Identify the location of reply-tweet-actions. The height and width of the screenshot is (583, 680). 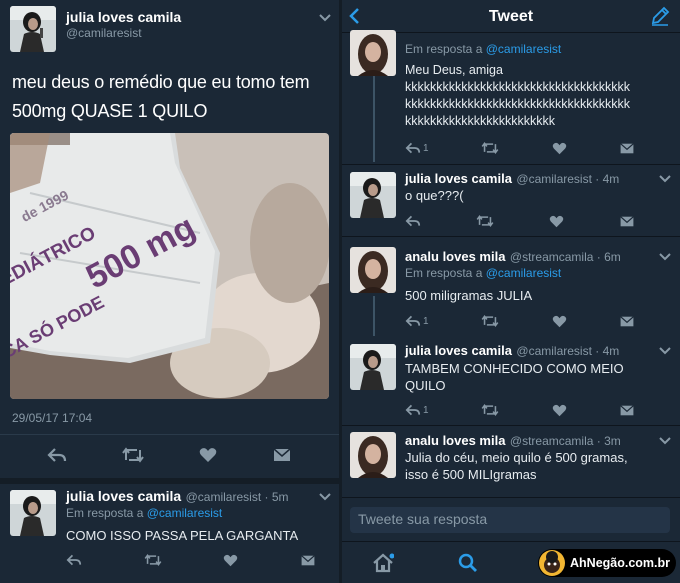
(191, 560).